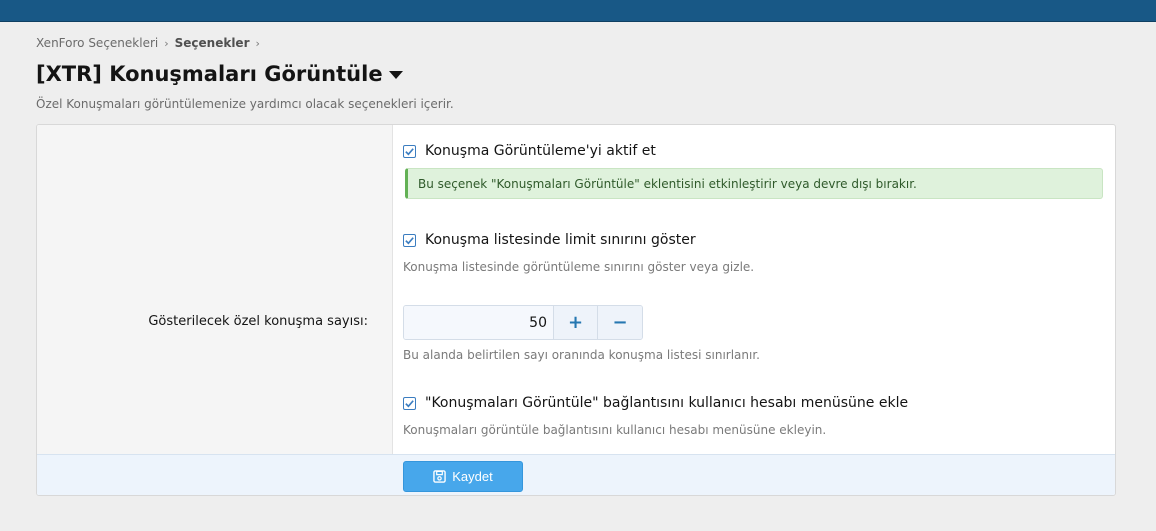 The image size is (1156, 531). Describe the element at coordinates (540, 151) in the screenshot. I see `enable-label: Konuşma Görüntüleme'yi aktif et` at that location.